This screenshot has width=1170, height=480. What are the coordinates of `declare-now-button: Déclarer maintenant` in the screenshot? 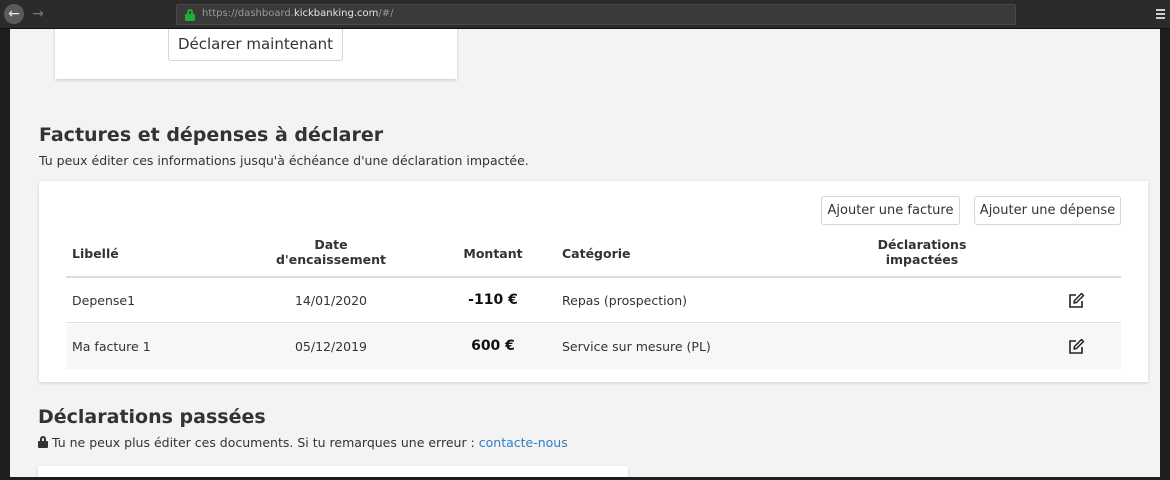 It's located at (255, 45).